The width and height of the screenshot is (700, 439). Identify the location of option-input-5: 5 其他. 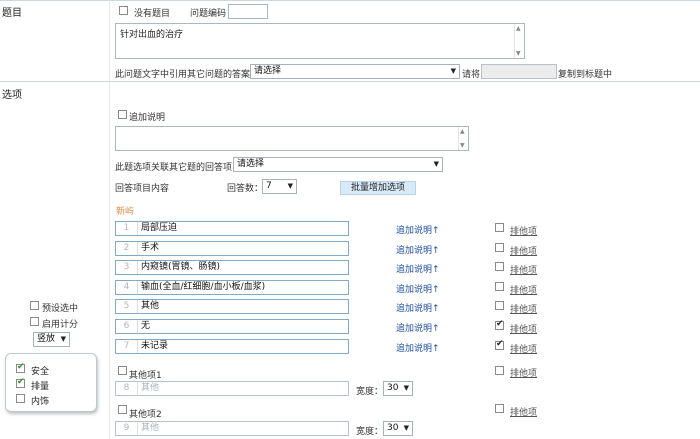
(232, 306).